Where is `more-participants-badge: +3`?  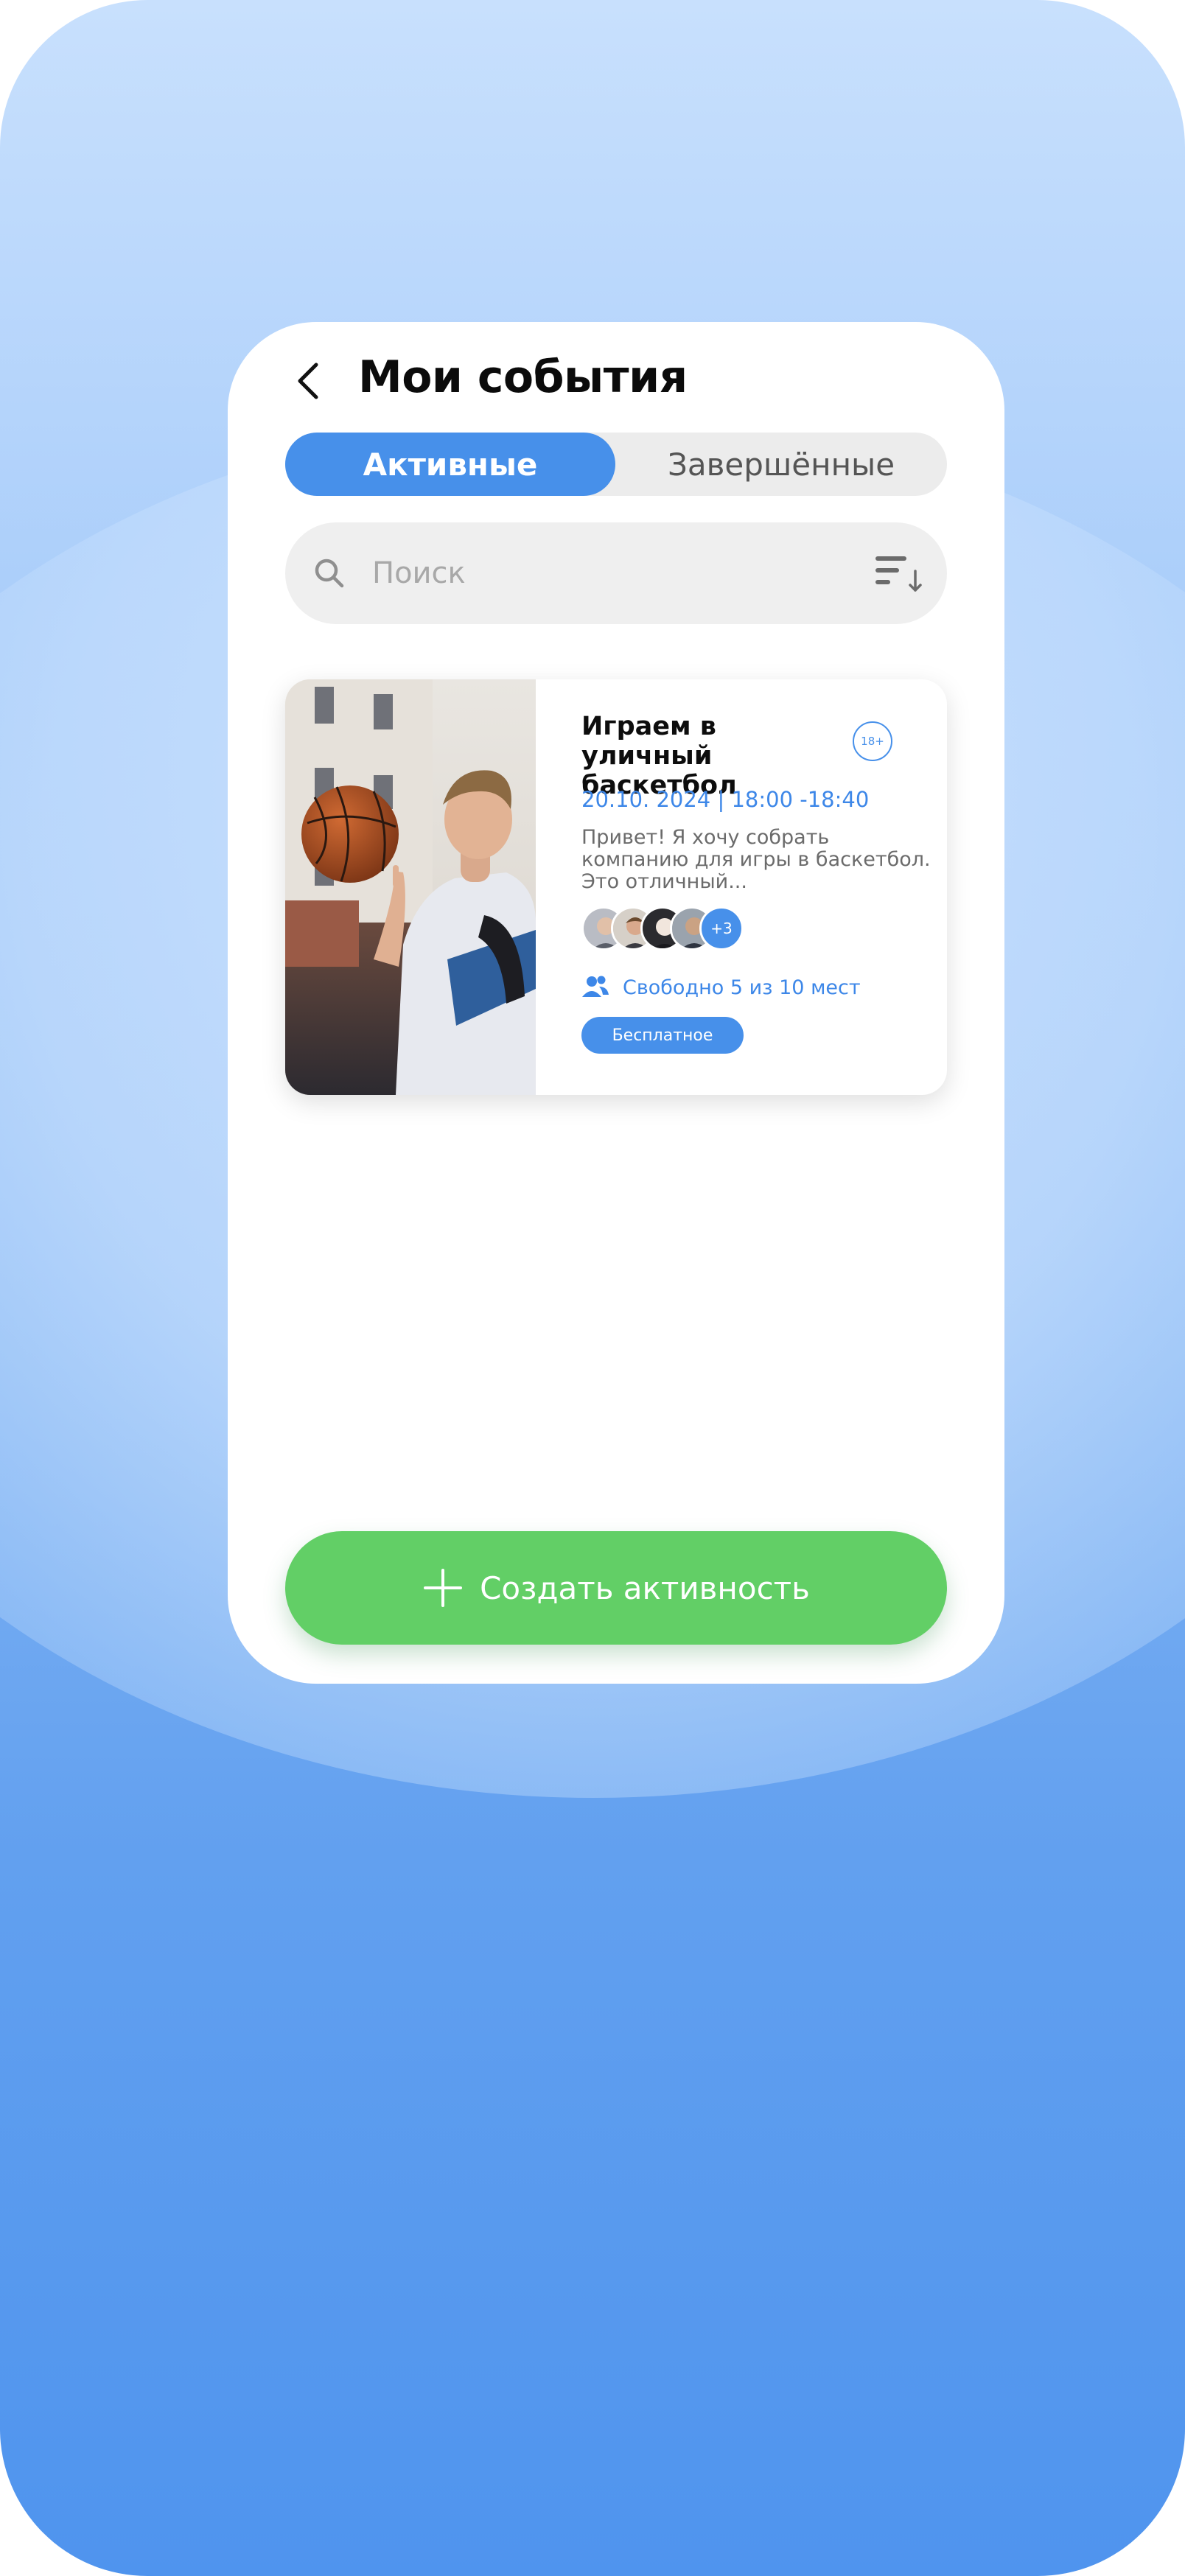 more-participants-badge: +3 is located at coordinates (721, 928).